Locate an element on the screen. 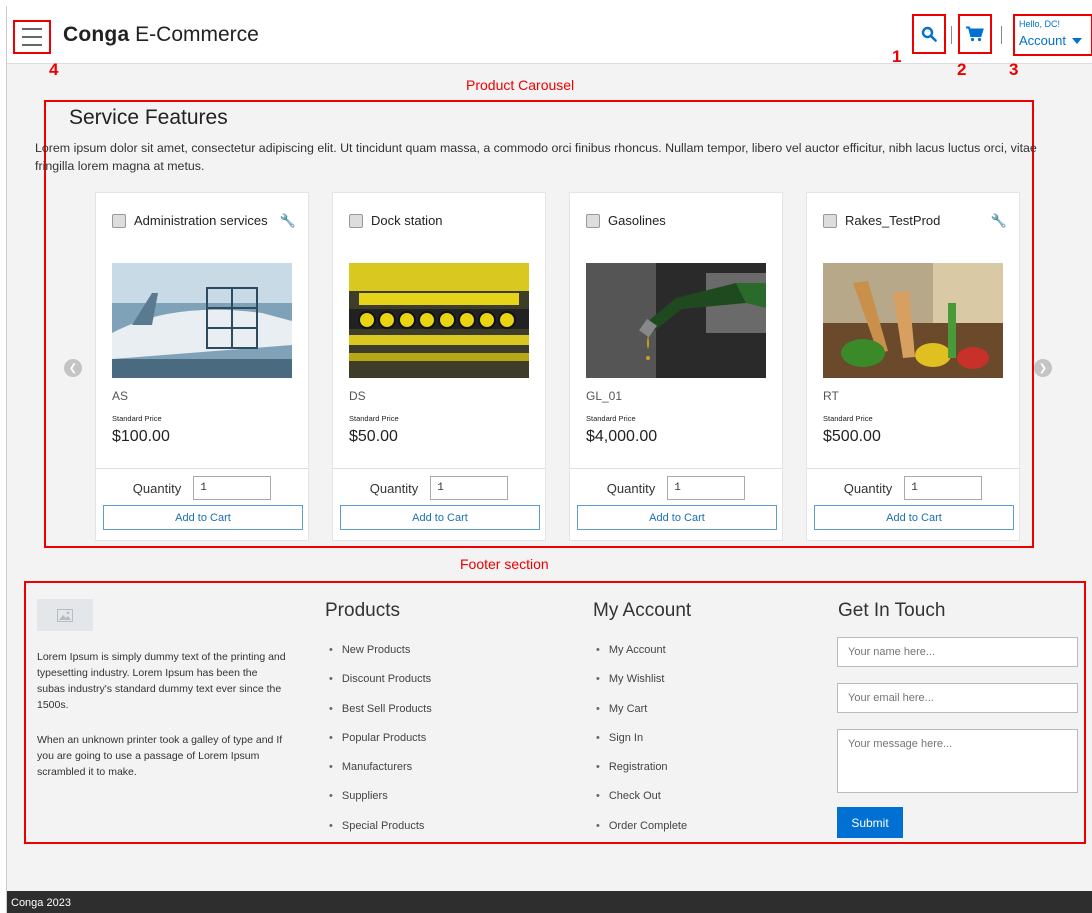 The height and width of the screenshot is (913, 1092). cart-button is located at coordinates (975, 34).